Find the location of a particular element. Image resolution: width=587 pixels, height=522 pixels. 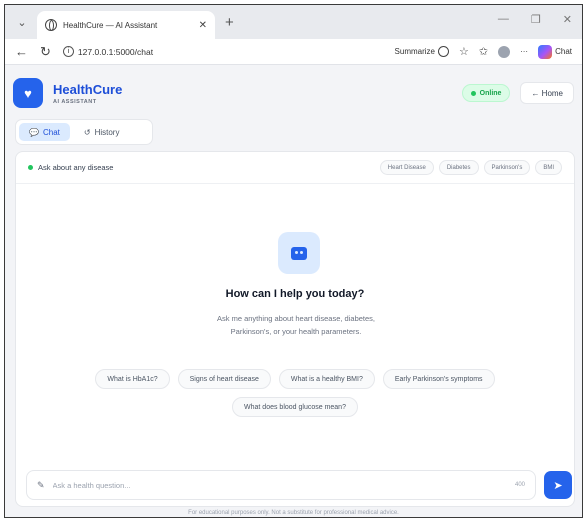

header-actions: Online ← Home is located at coordinates (517, 93).